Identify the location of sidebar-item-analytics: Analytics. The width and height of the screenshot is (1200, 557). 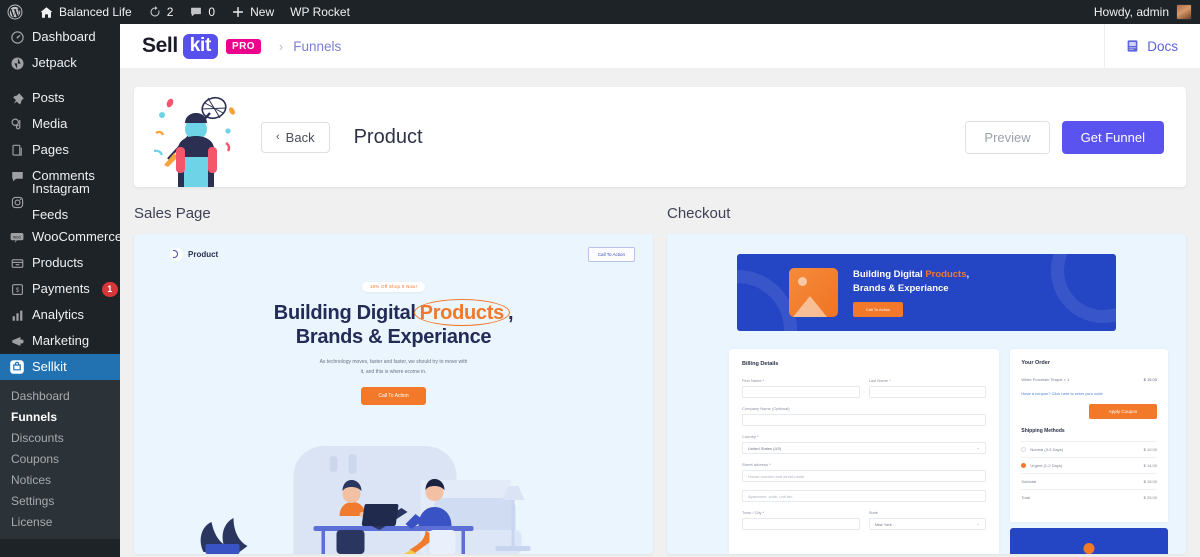
(60, 315).